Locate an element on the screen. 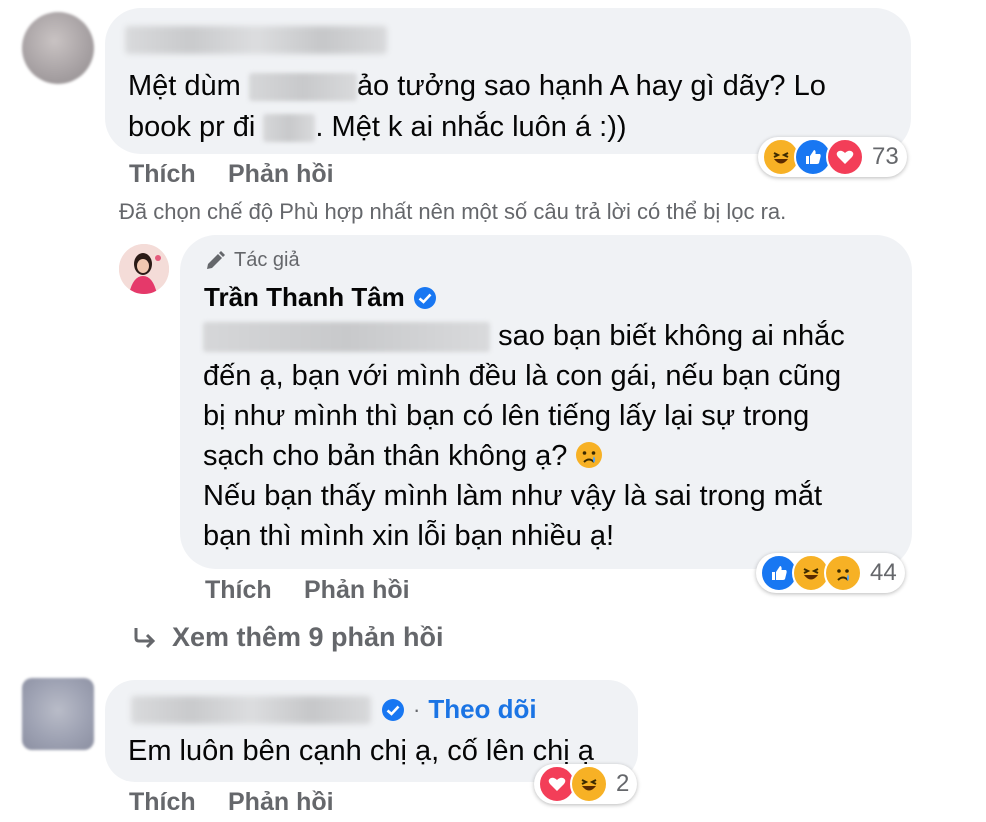  reaction-summary: 2 is located at coordinates (586, 784).